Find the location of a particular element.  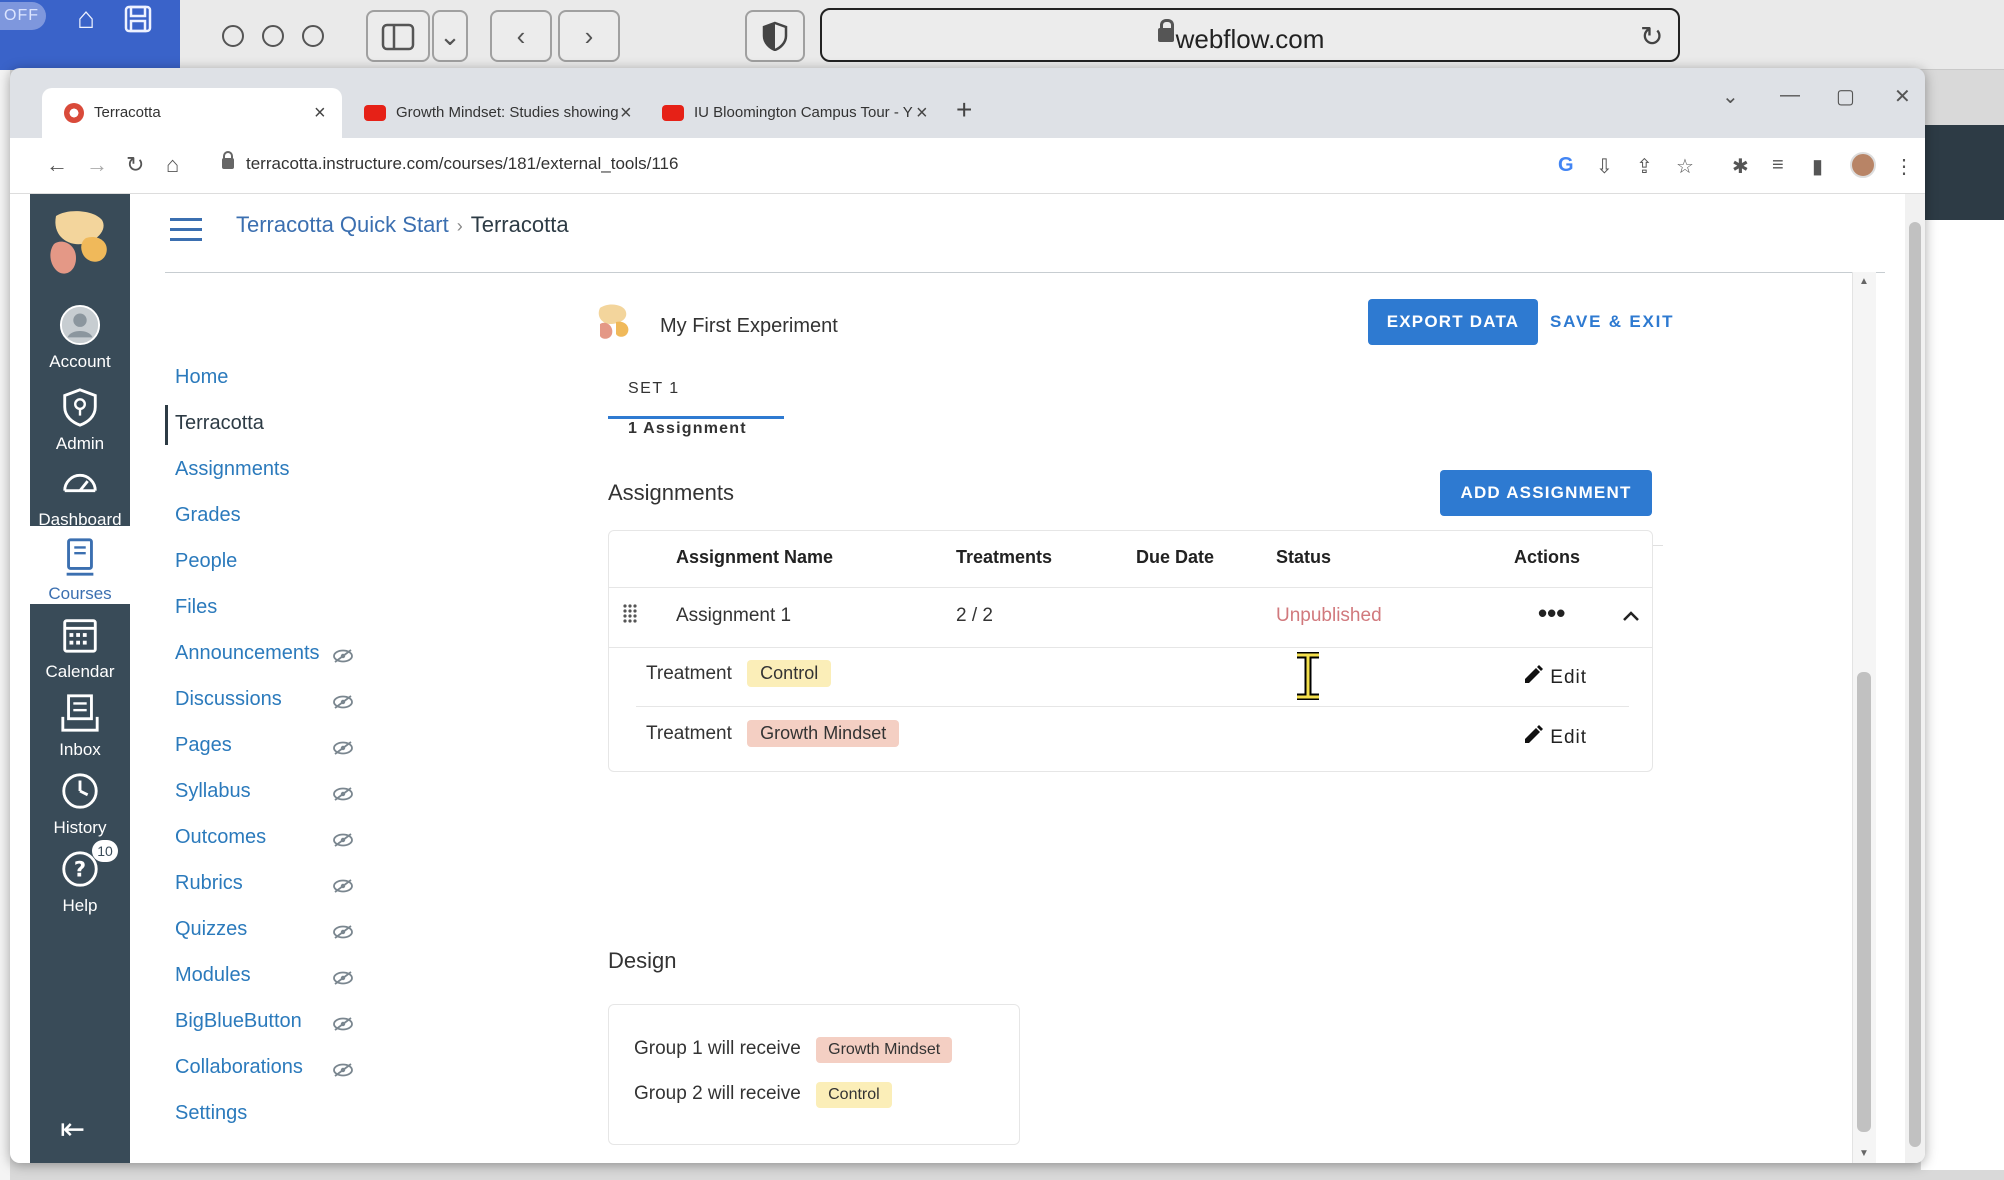

window-close-dot is located at coordinates (233, 36).